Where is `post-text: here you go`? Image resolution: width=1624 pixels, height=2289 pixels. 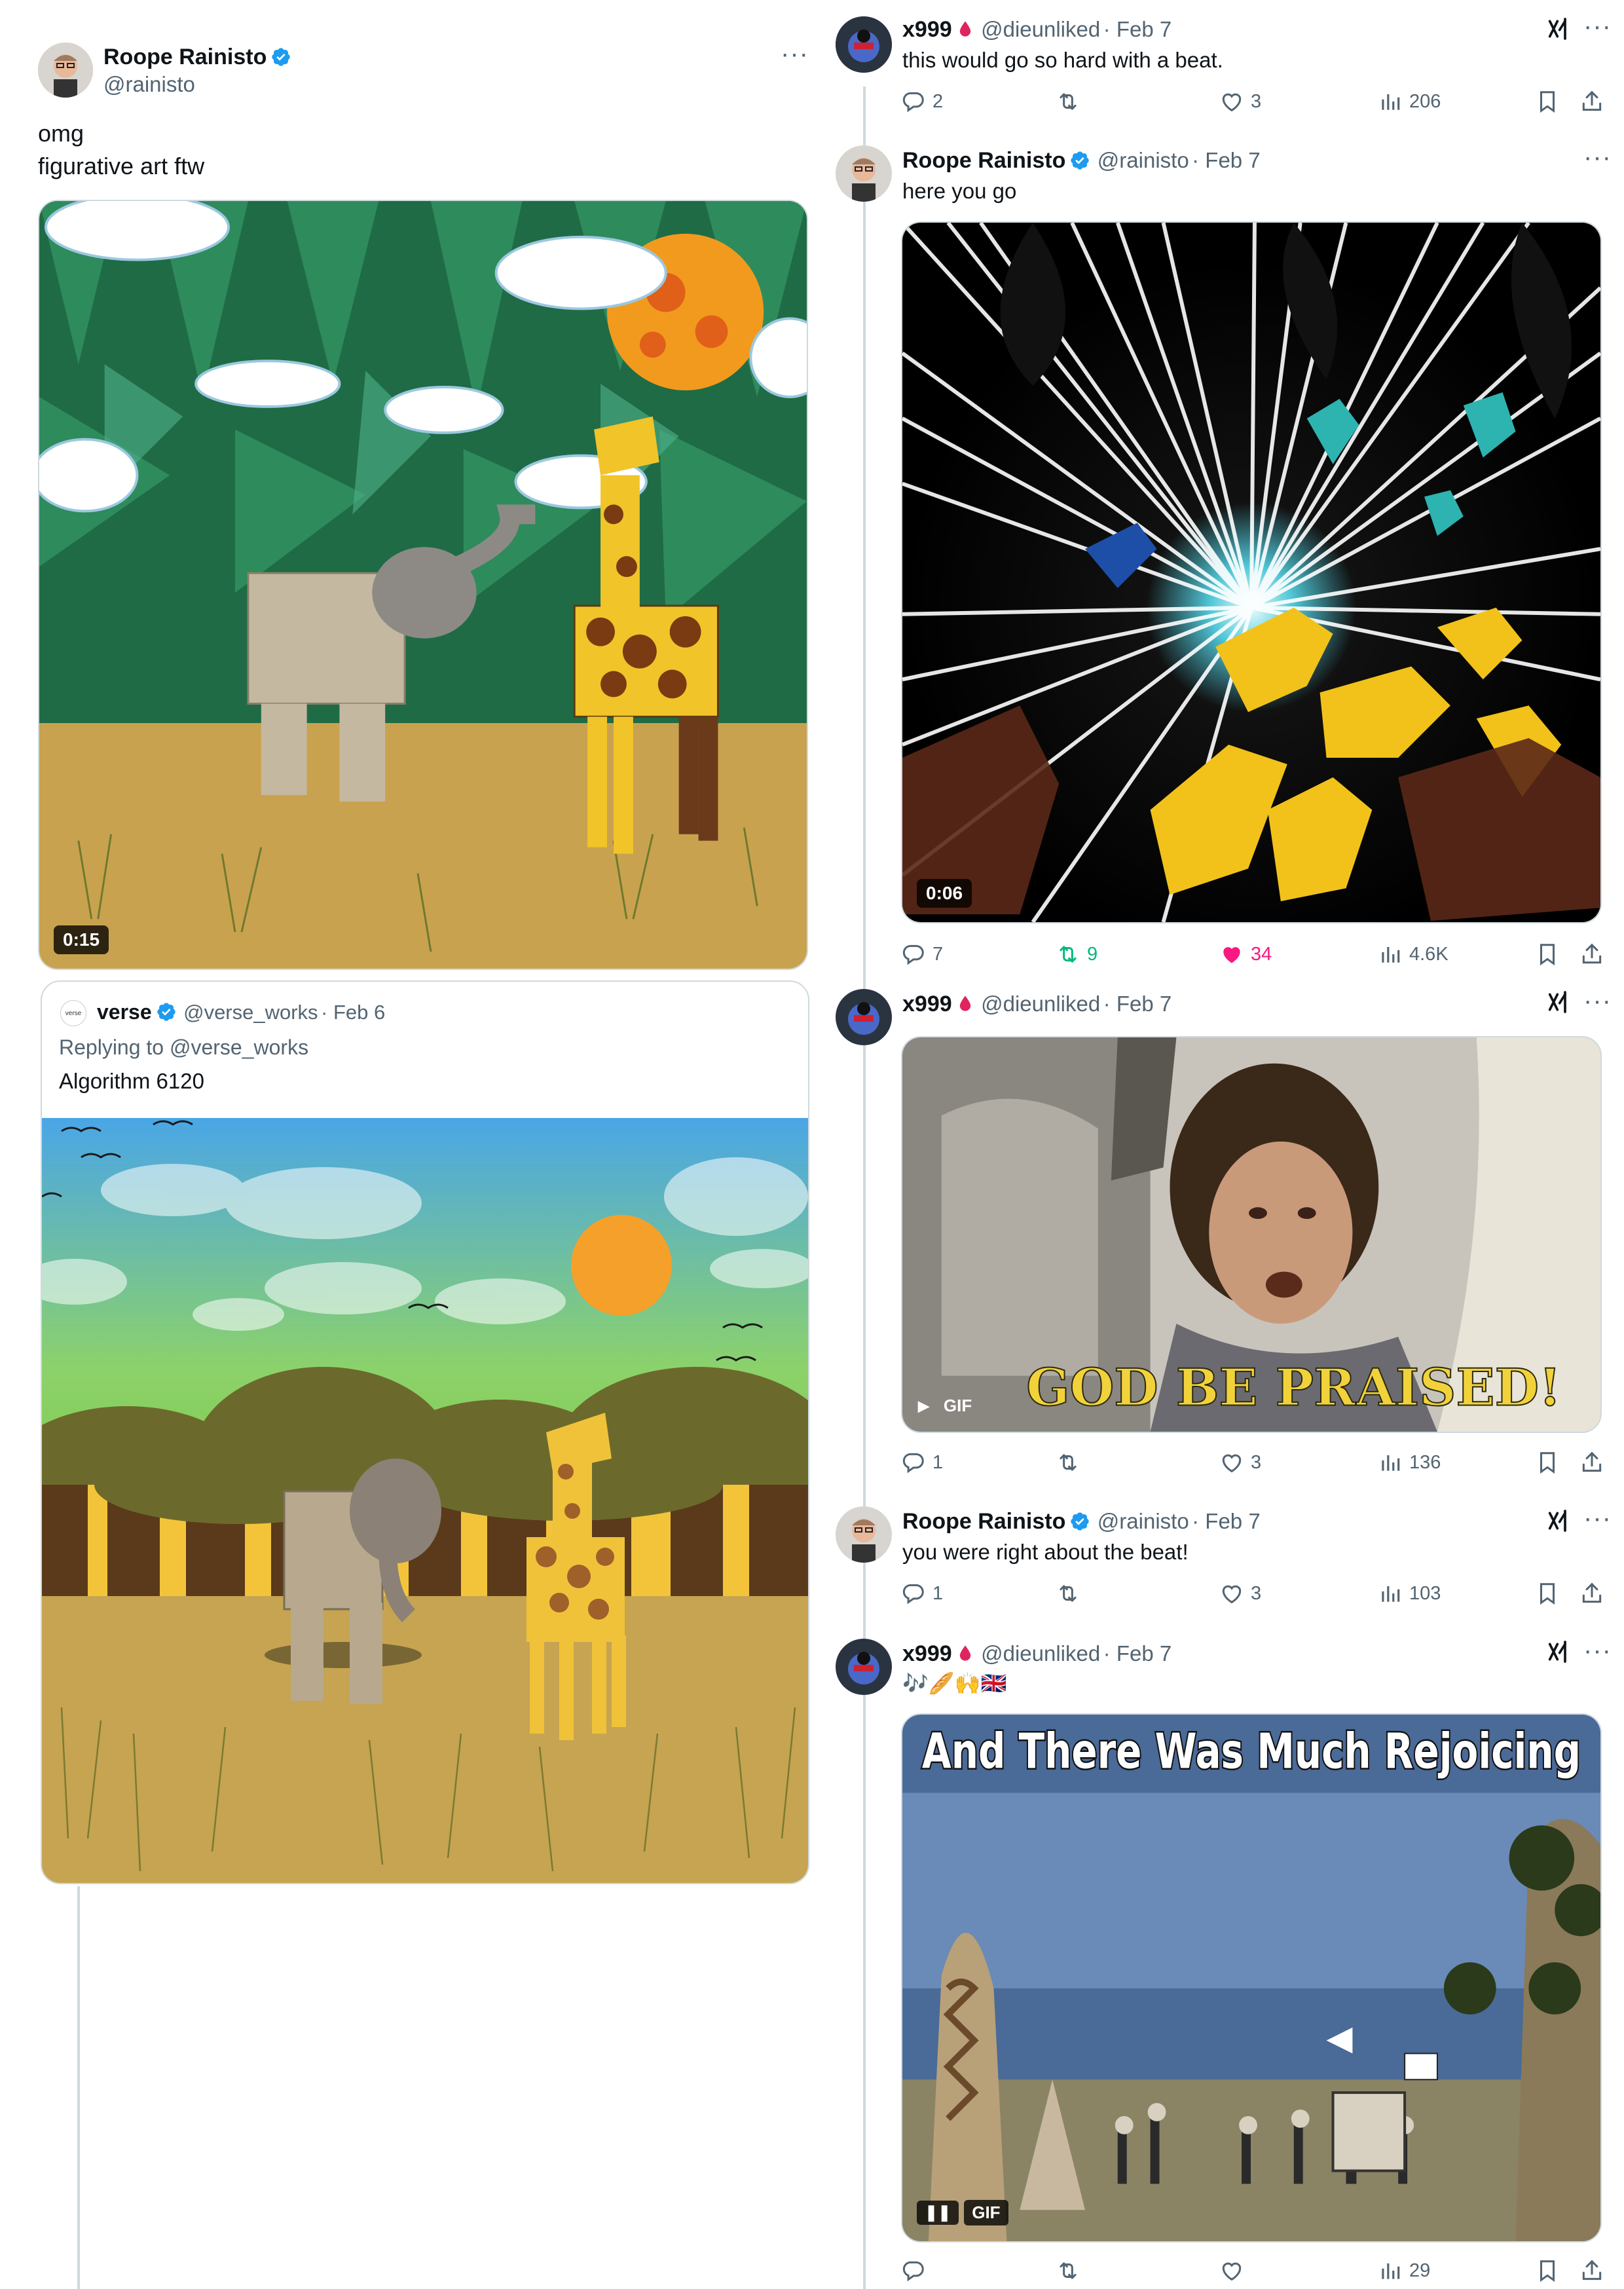
post-text: here you go is located at coordinates (959, 191).